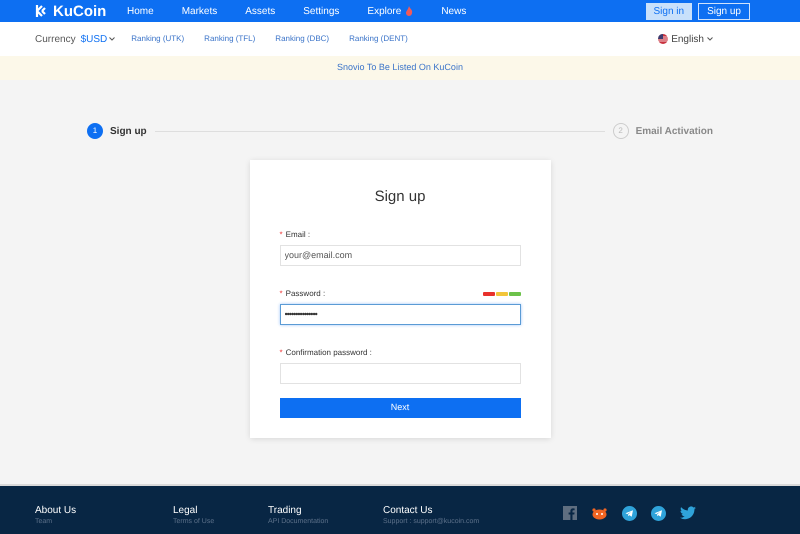  I want to click on field-label: Email :, so click(298, 234).